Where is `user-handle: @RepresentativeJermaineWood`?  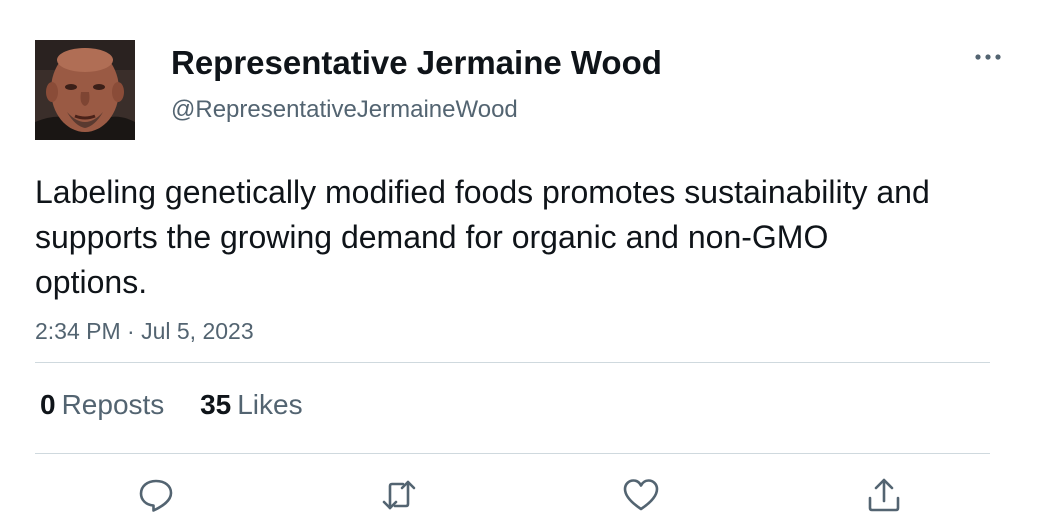 user-handle: @RepresentativeJermaineWood is located at coordinates (344, 110).